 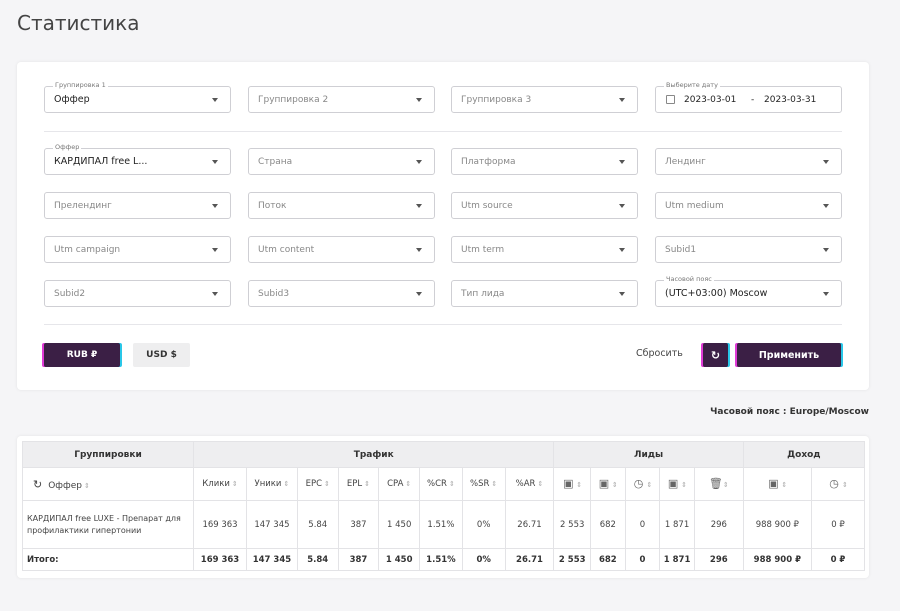 I want to click on date-from: 2023-03-01, so click(x=710, y=100).